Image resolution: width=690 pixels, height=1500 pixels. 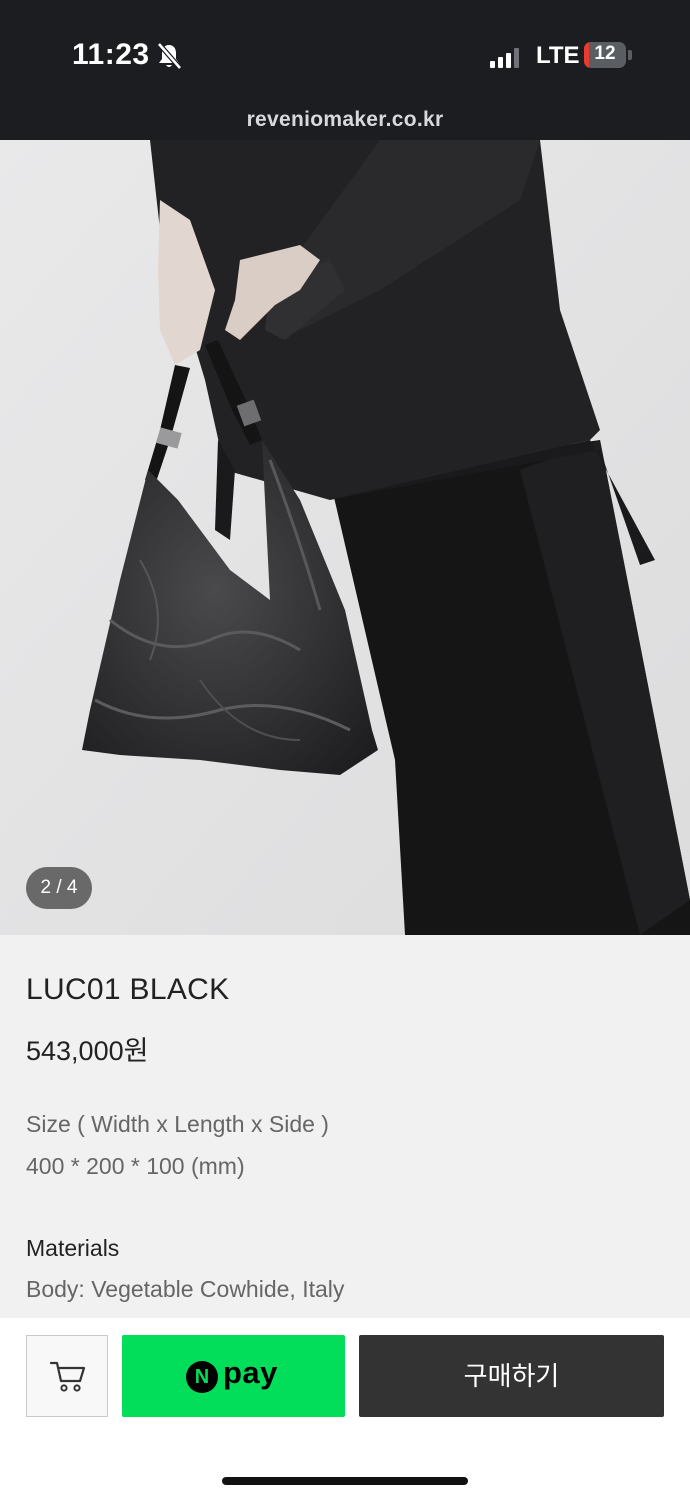 I want to click on materials-value: Body: Vegetable Cowhide, Italy, so click(x=185, y=1289).